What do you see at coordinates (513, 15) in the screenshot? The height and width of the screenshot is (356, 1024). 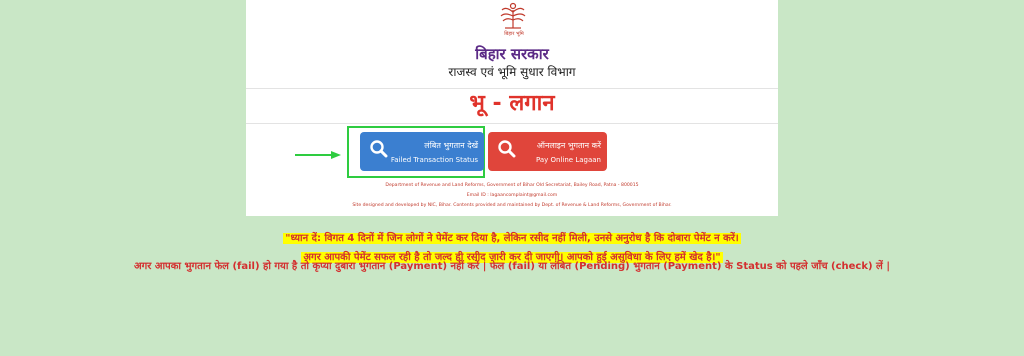 I see `bihar-emblem-icon` at bounding box center [513, 15].